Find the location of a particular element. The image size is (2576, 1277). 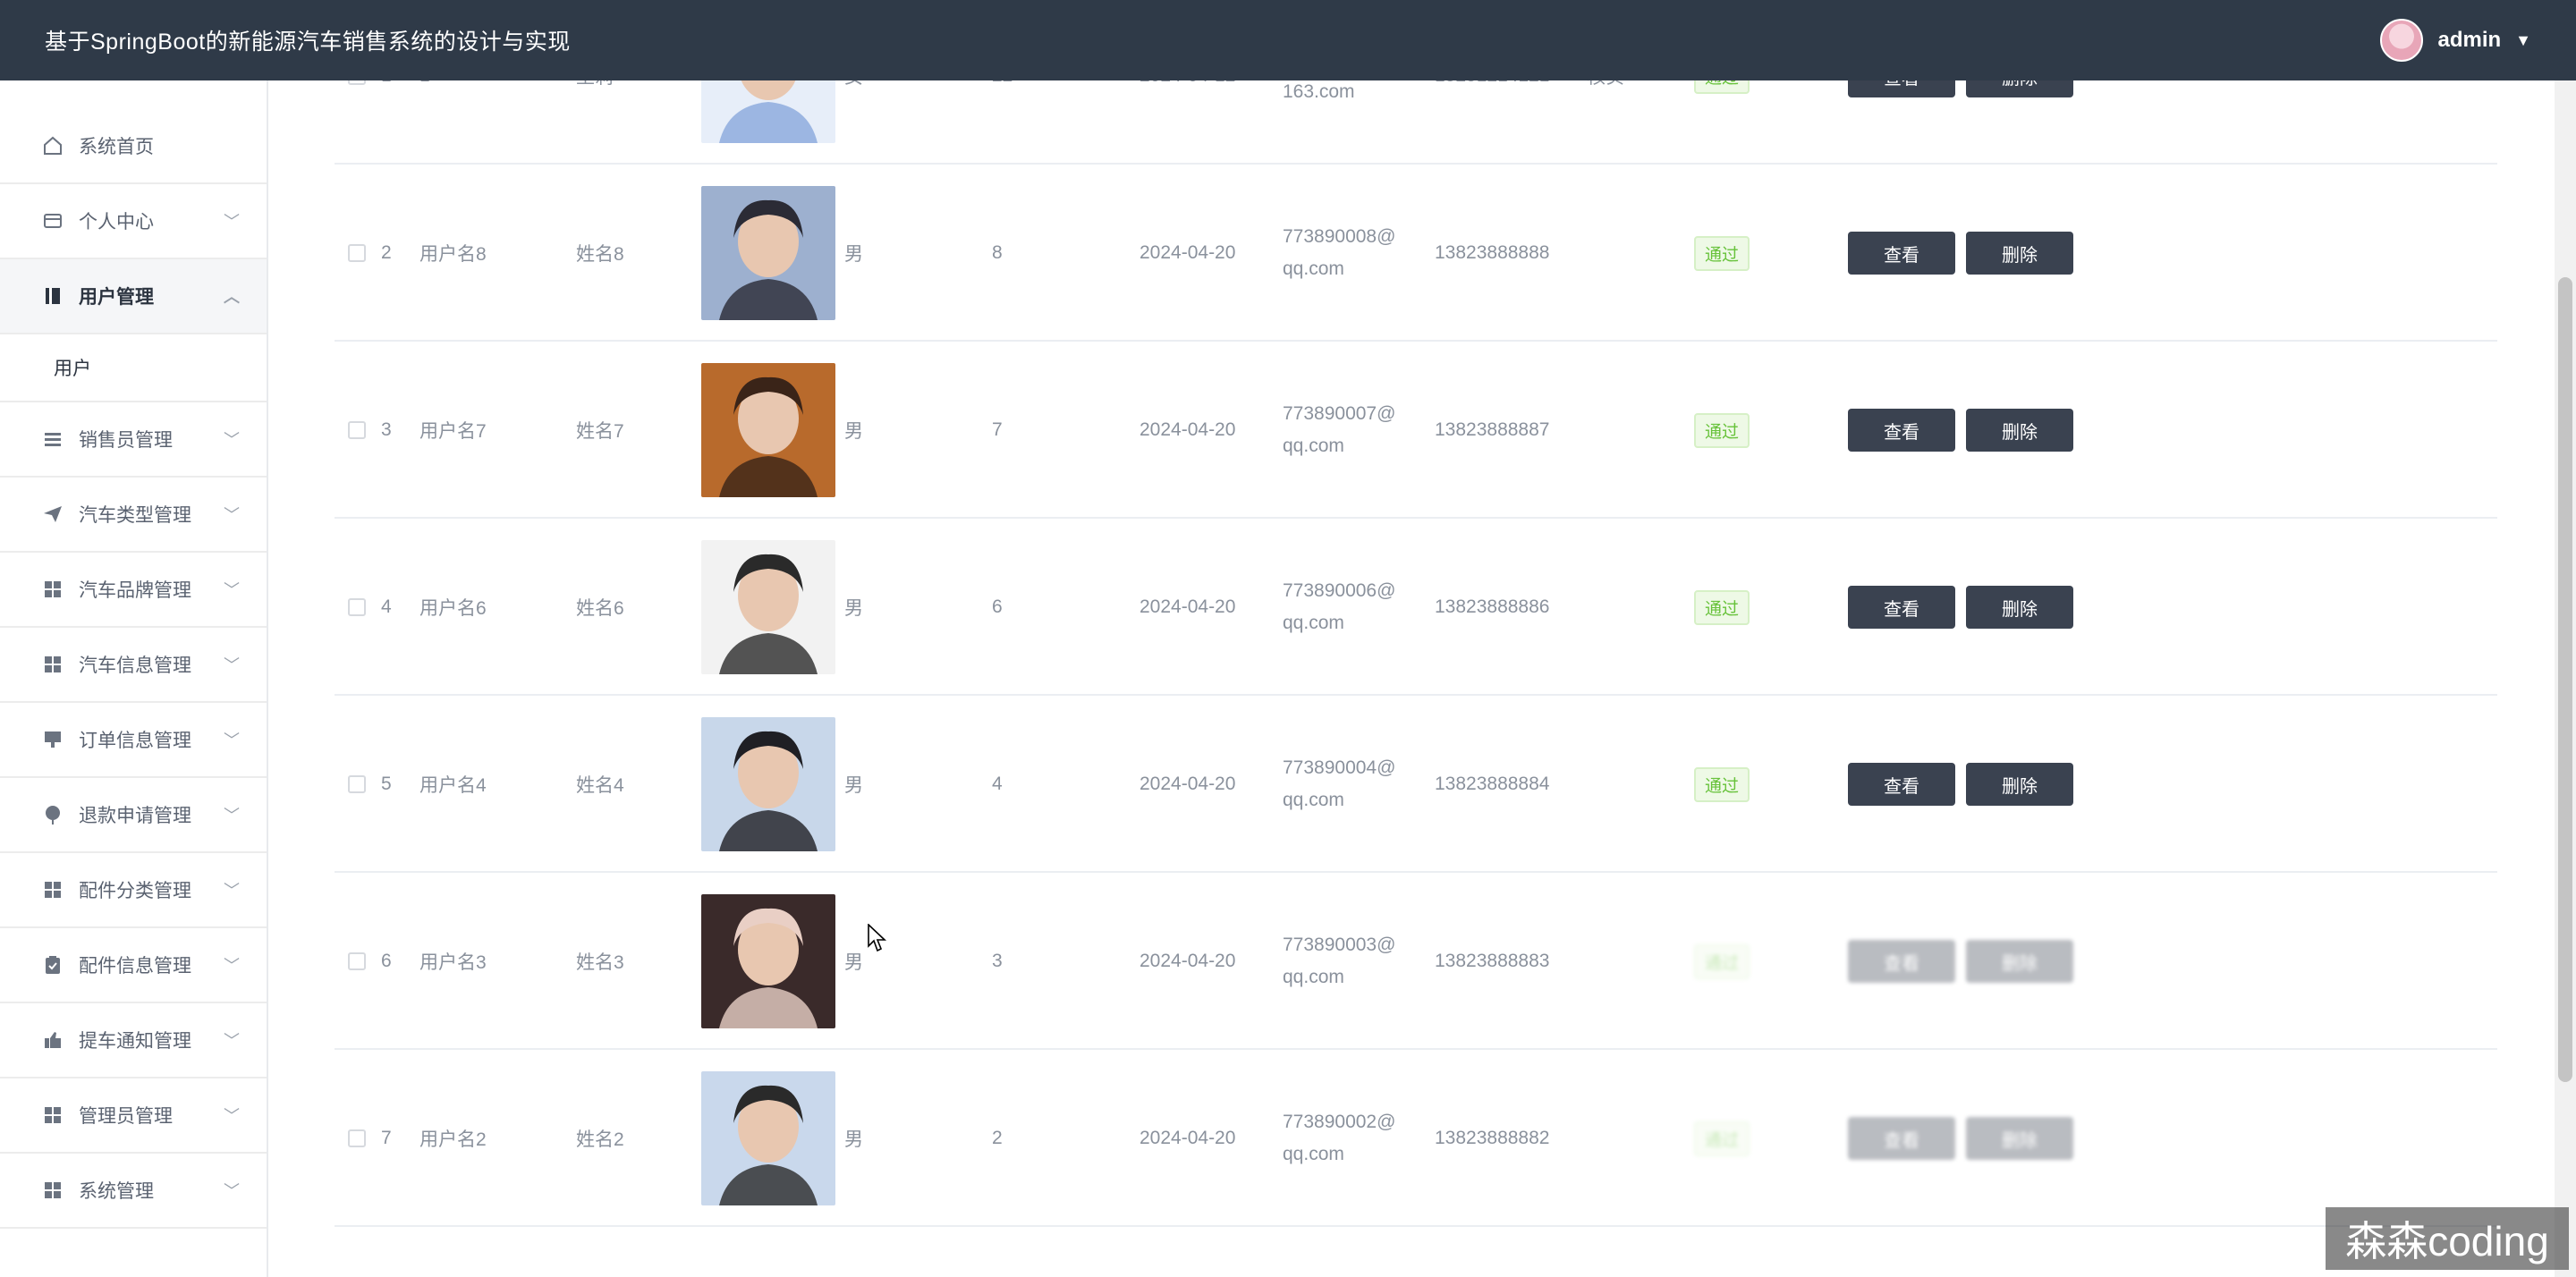

email-line-1: 773890003@ is located at coordinates (1339, 944).